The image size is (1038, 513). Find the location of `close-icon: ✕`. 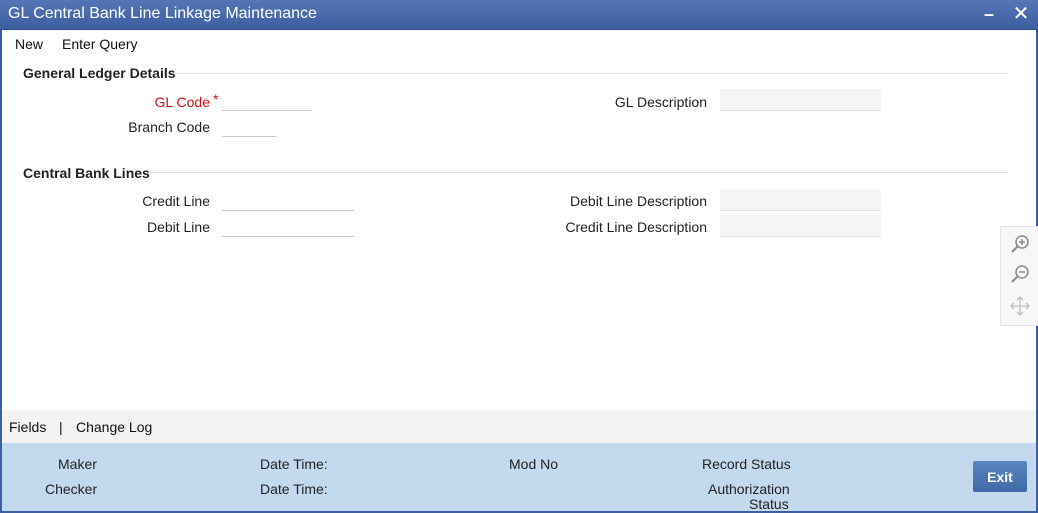

close-icon: ✕ is located at coordinates (1021, 14).